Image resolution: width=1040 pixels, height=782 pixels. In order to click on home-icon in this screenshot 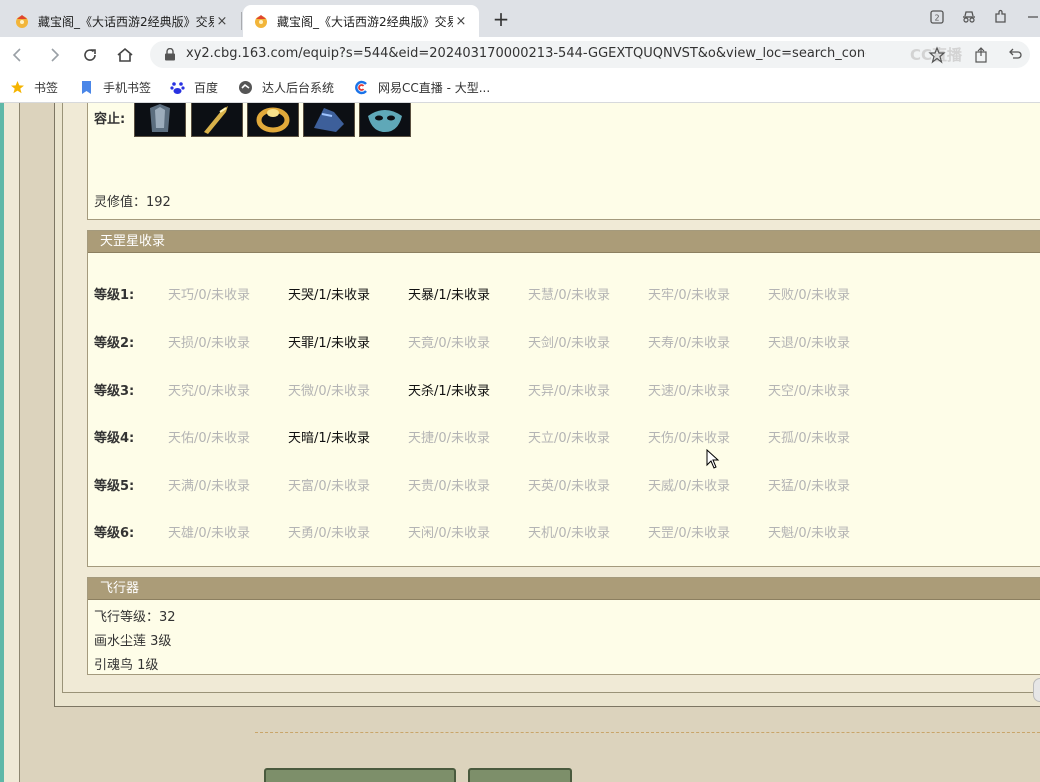, I will do `click(125, 55)`.